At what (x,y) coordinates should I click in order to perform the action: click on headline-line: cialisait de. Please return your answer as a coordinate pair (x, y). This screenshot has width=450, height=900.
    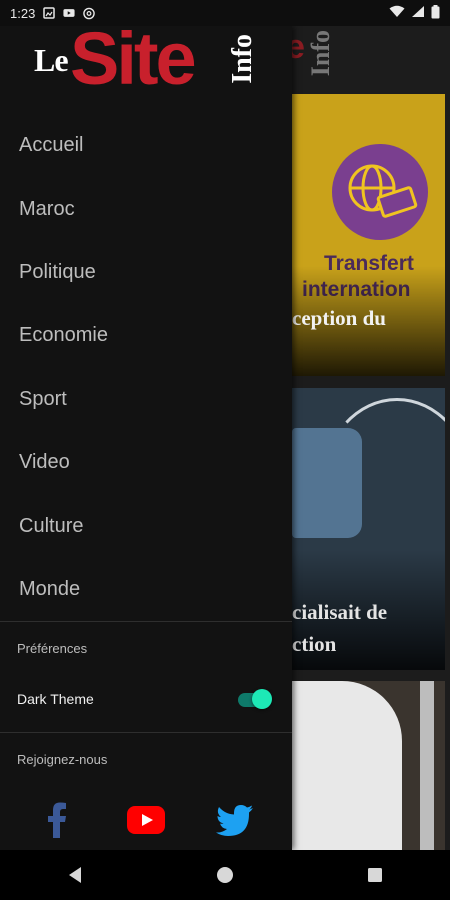
    Looking at the image, I should click on (340, 612).